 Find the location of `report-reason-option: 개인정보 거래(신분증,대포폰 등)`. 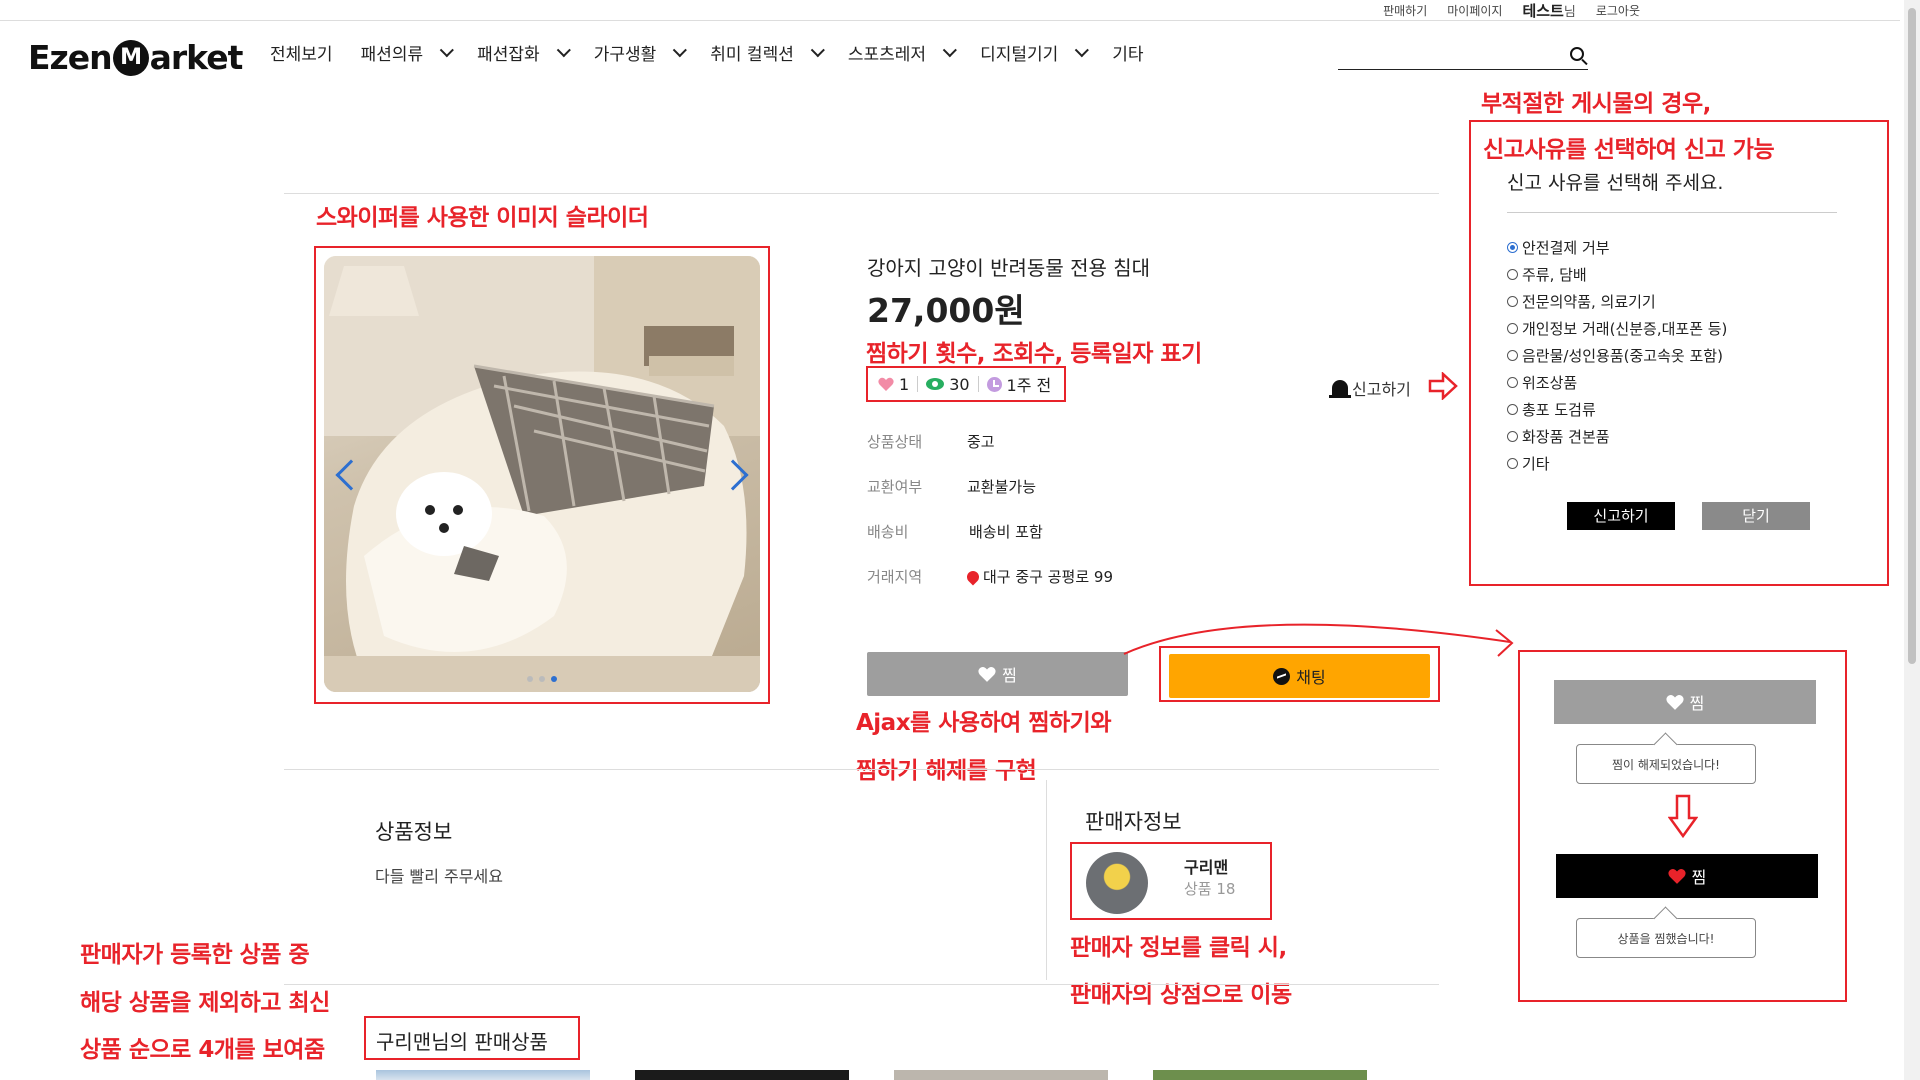

report-reason-option: 개인정보 거래(신분증,대포폰 등) is located at coordinates (1617, 328).